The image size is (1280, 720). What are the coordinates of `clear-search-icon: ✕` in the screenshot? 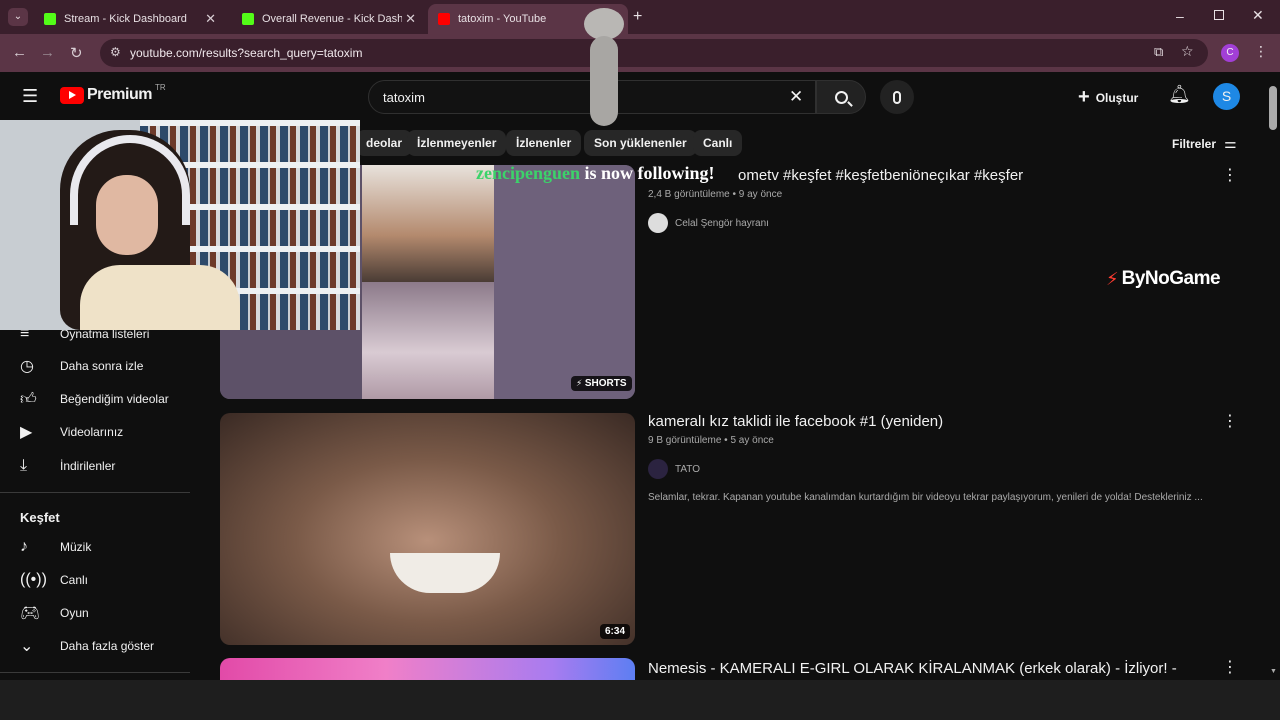 It's located at (796, 97).